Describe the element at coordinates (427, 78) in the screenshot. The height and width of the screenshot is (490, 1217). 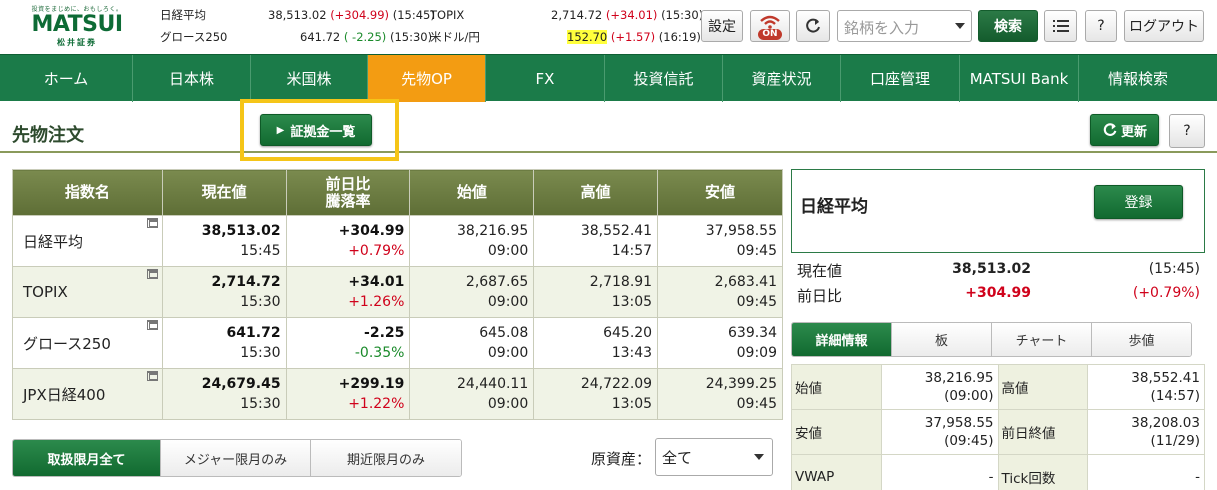
I see `nav-item-futures-options: 先物OP` at that location.